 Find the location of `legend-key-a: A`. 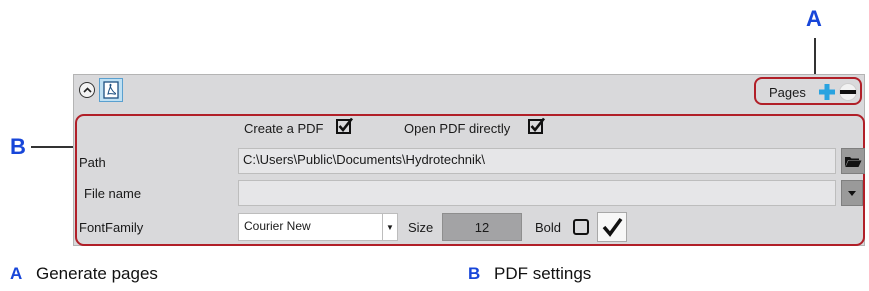

legend-key-a: A is located at coordinates (16, 273).